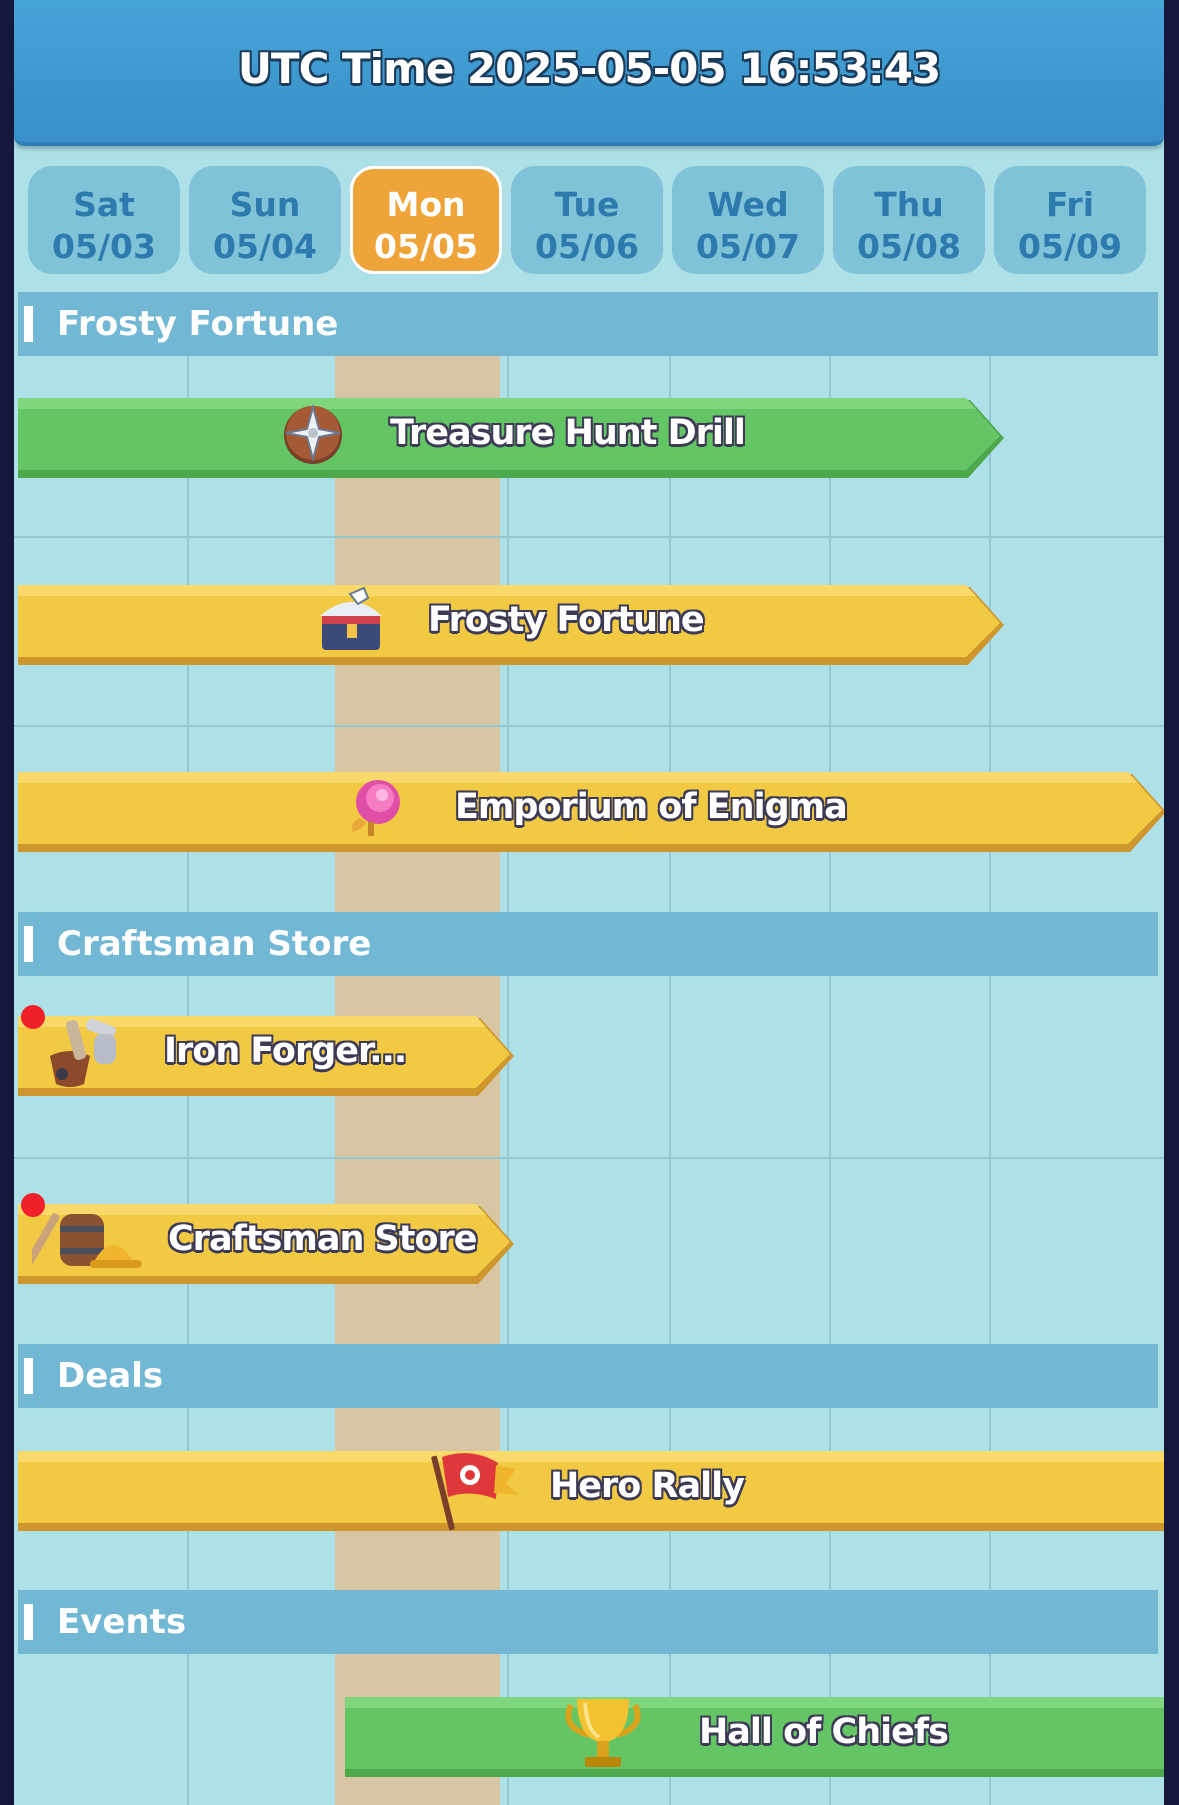 Image resolution: width=1179 pixels, height=1805 pixels. Describe the element at coordinates (426, 204) in the screenshot. I see `day-name: Mon` at that location.